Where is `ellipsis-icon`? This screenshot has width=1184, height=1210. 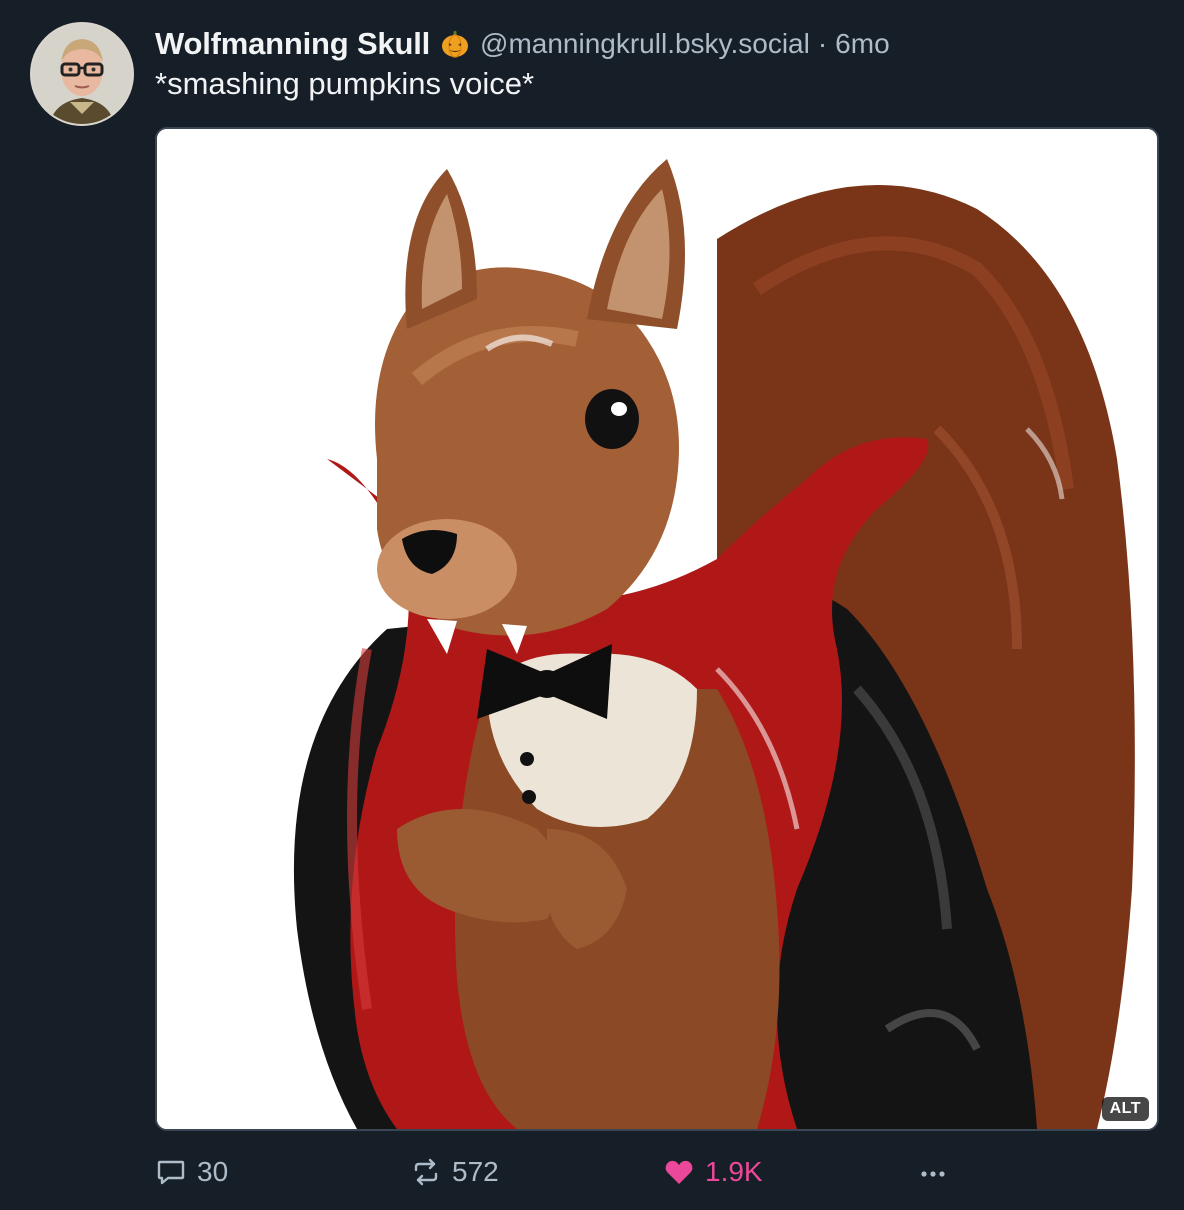 ellipsis-icon is located at coordinates (933, 1174).